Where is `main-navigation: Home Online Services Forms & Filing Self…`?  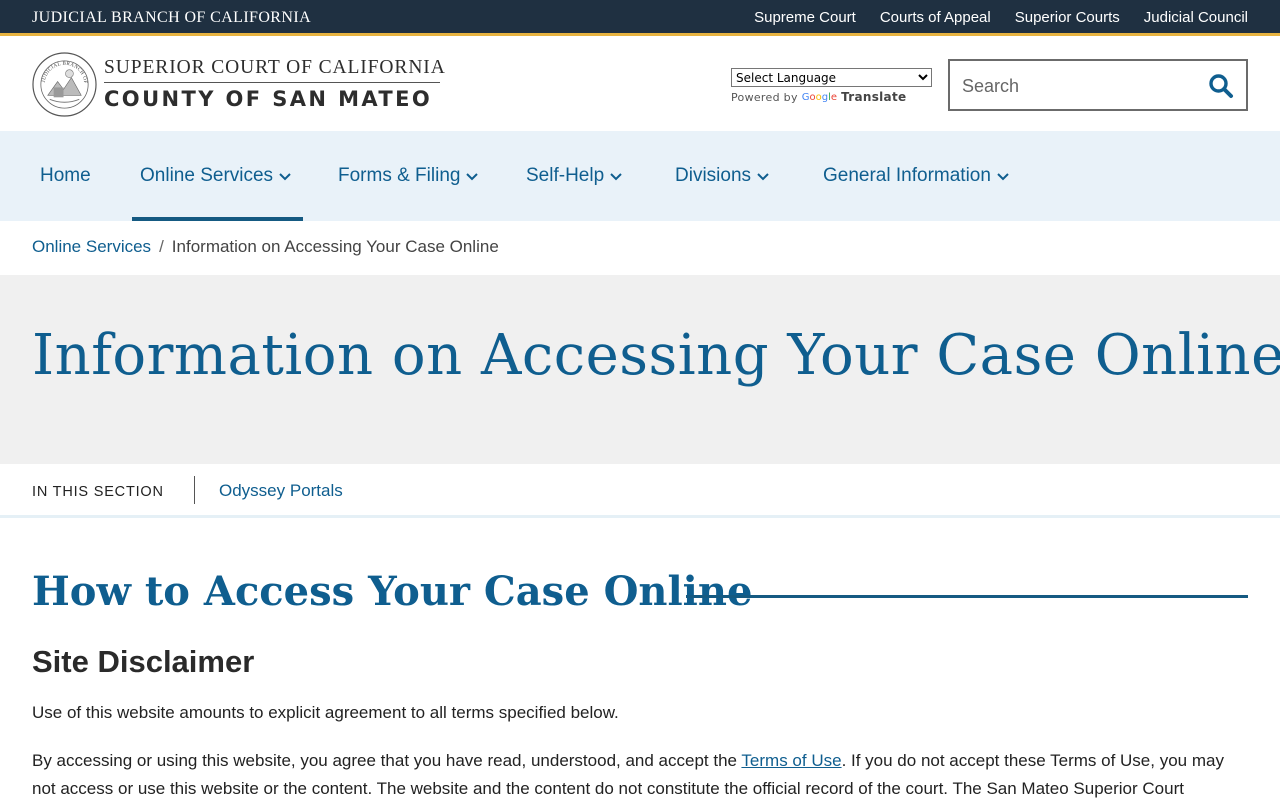 main-navigation: Home Online Services Forms & Filing Self… is located at coordinates (640, 176).